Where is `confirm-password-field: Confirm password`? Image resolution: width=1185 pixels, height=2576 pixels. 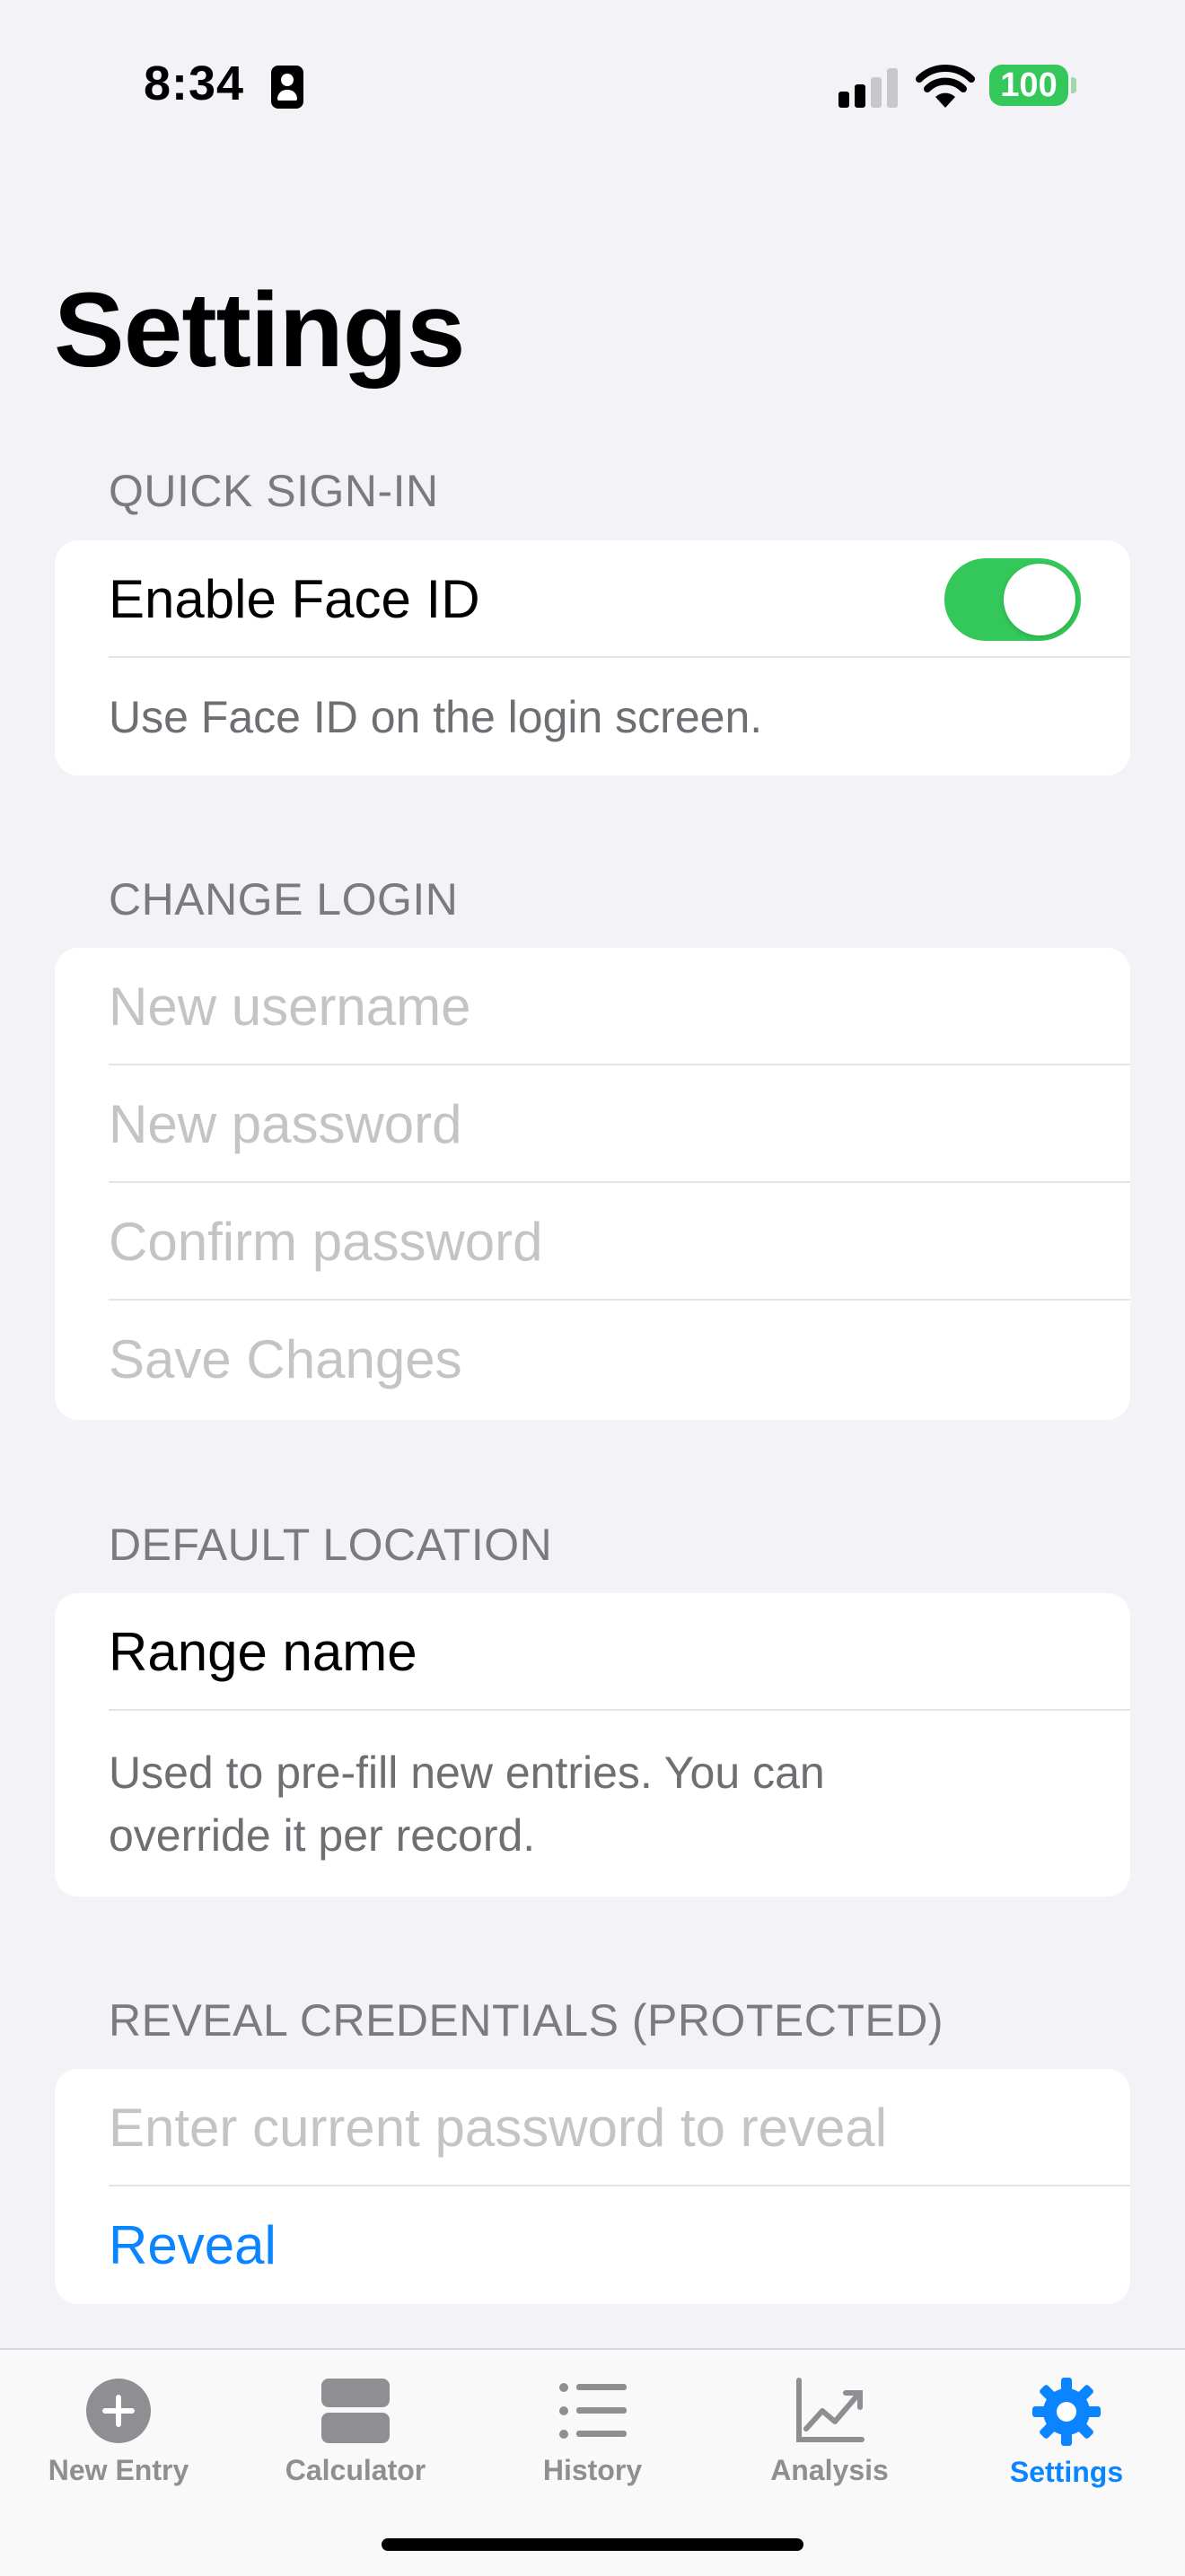 confirm-password-field: Confirm password is located at coordinates (592, 1242).